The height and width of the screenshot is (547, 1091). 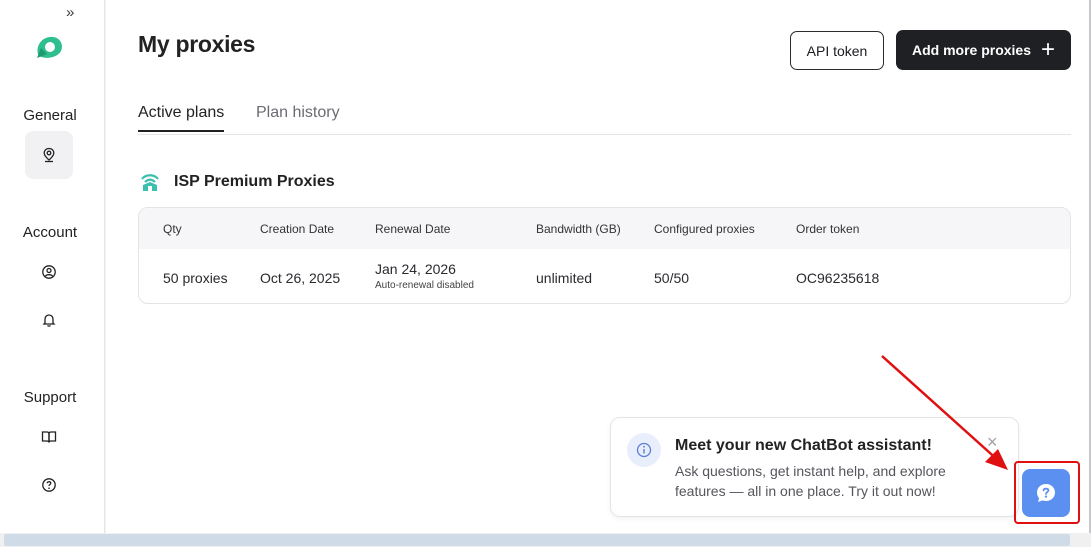 I want to click on info-icon, so click(x=644, y=450).